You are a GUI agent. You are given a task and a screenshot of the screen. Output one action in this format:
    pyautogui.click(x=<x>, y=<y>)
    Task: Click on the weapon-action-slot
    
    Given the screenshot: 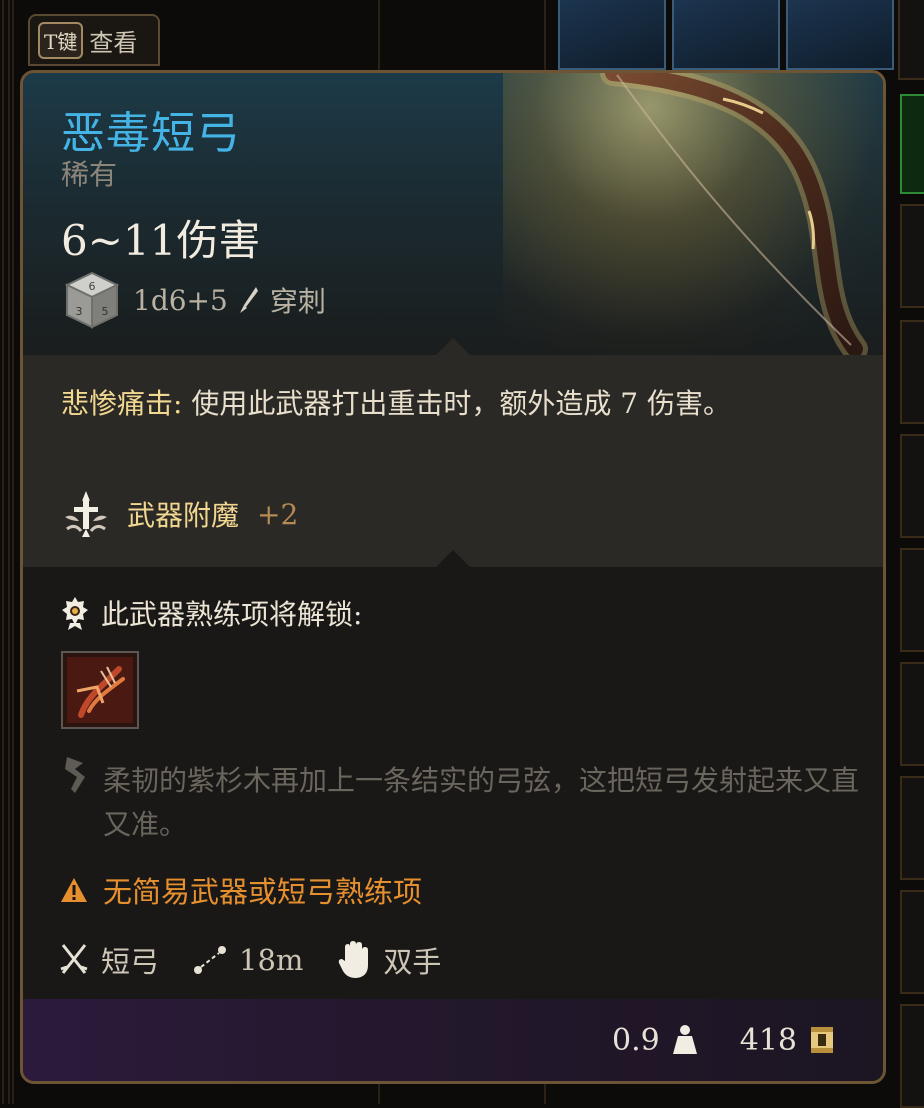 What is the action you would take?
    pyautogui.click(x=100, y=690)
    